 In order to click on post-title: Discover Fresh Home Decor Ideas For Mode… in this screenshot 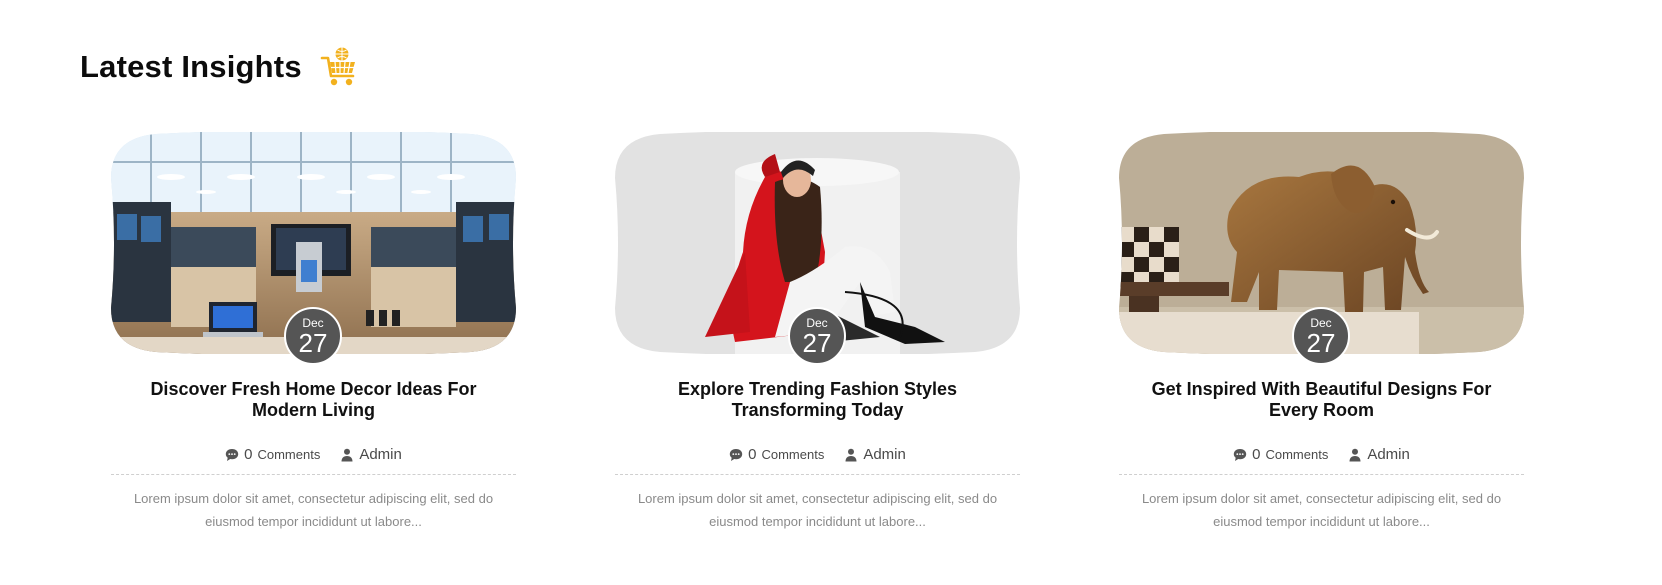, I will do `click(313, 400)`.